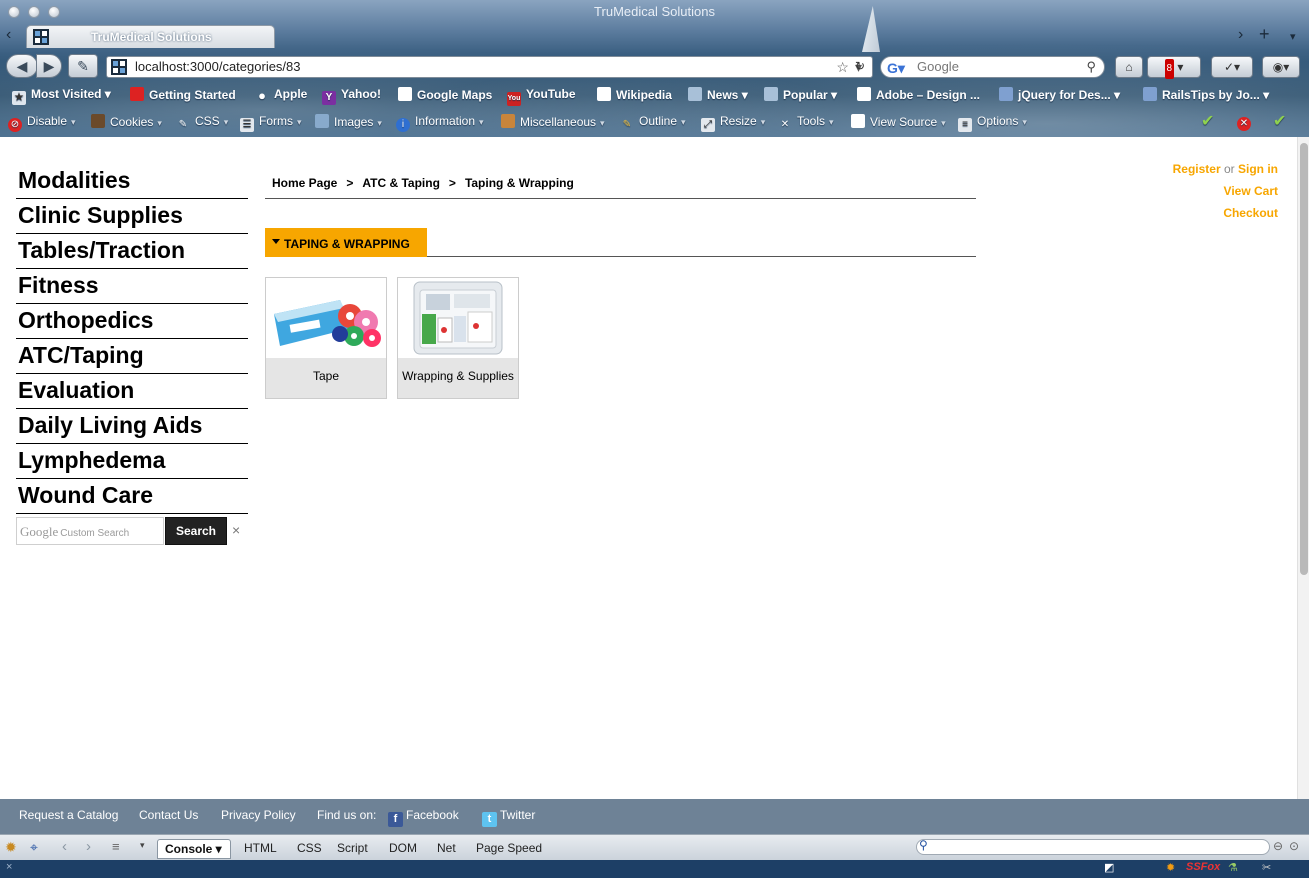 The image size is (1309, 878). What do you see at coordinates (1207, 121) in the screenshot?
I see `css-valid-check-icon: ✔` at bounding box center [1207, 121].